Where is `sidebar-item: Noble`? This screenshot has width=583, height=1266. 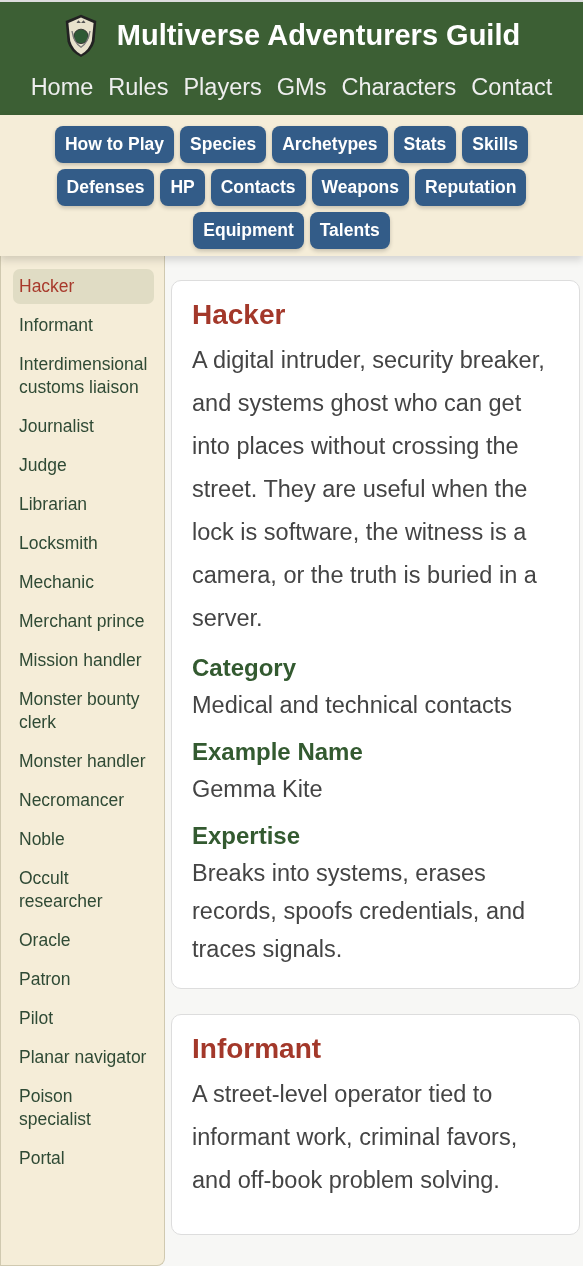 sidebar-item: Noble is located at coordinates (83, 839).